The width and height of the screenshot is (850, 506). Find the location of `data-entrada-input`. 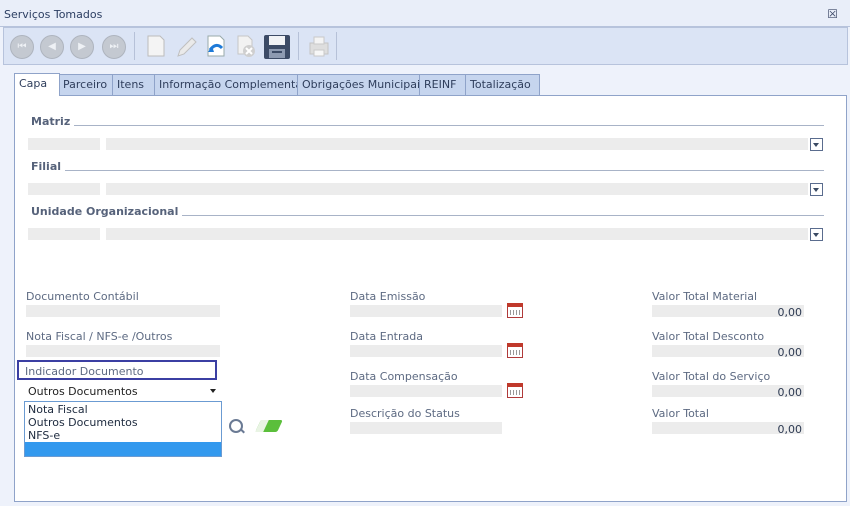

data-entrada-input is located at coordinates (426, 351).